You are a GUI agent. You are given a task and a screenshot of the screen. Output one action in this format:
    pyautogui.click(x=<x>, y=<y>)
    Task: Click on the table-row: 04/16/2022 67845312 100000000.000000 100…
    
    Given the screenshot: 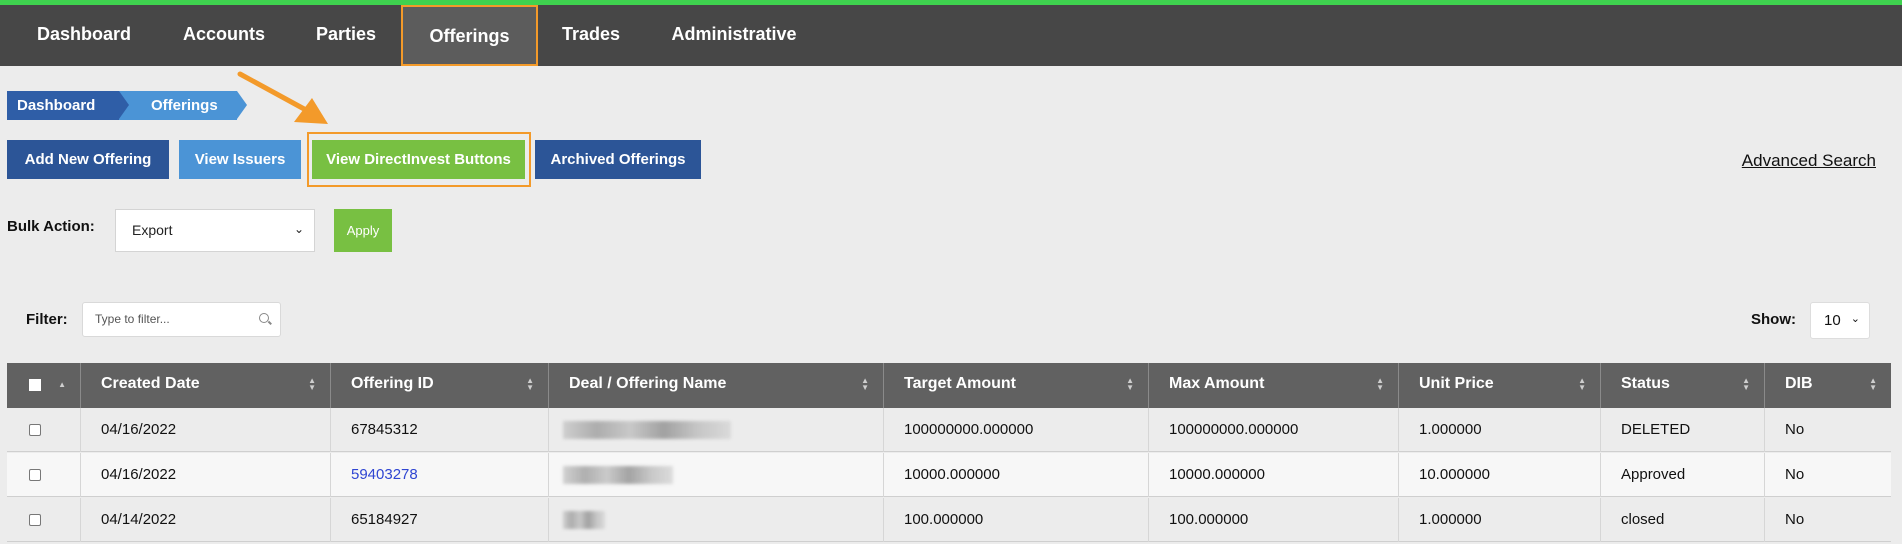 What is the action you would take?
    pyautogui.click(x=949, y=430)
    